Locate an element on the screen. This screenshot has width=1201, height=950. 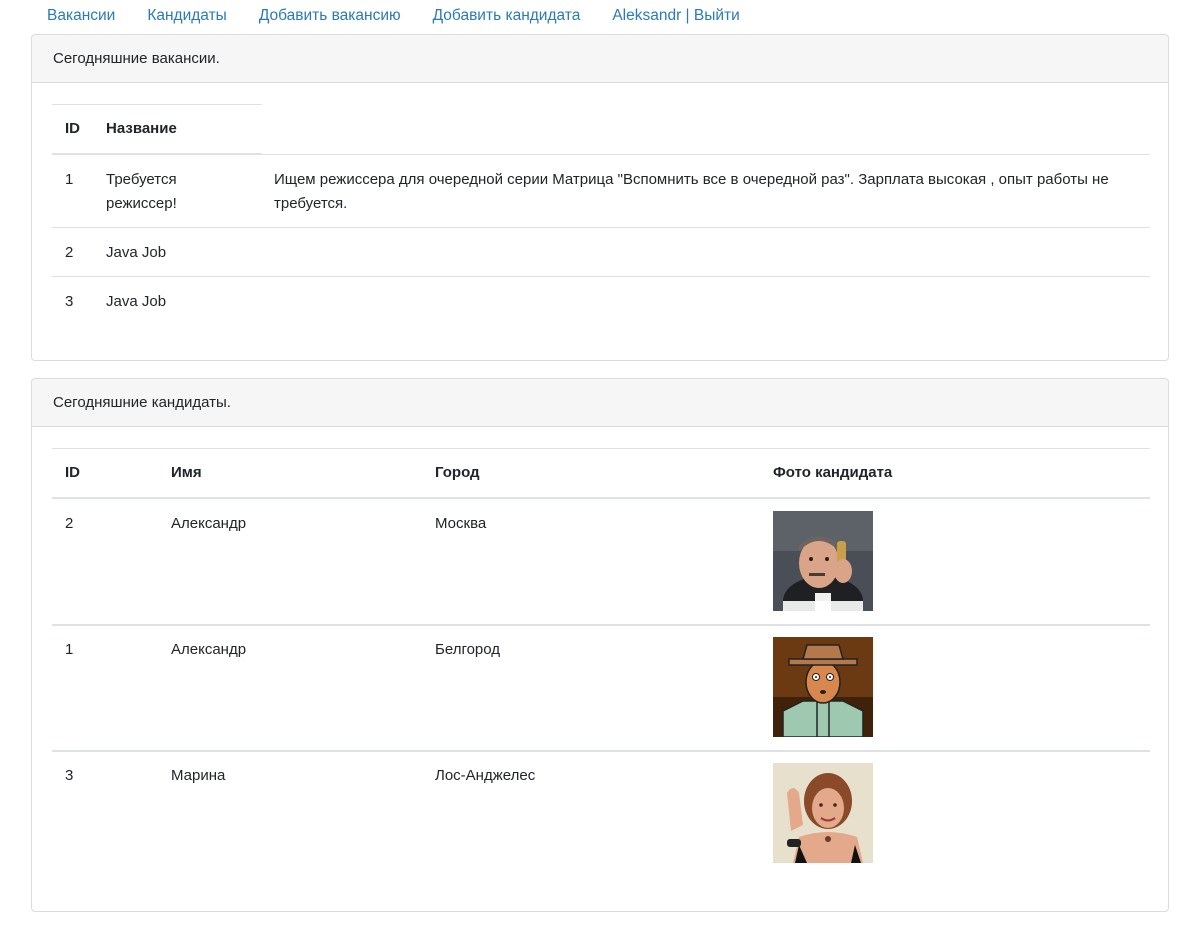
candidates-col-id-header: ID is located at coordinates (72, 472).